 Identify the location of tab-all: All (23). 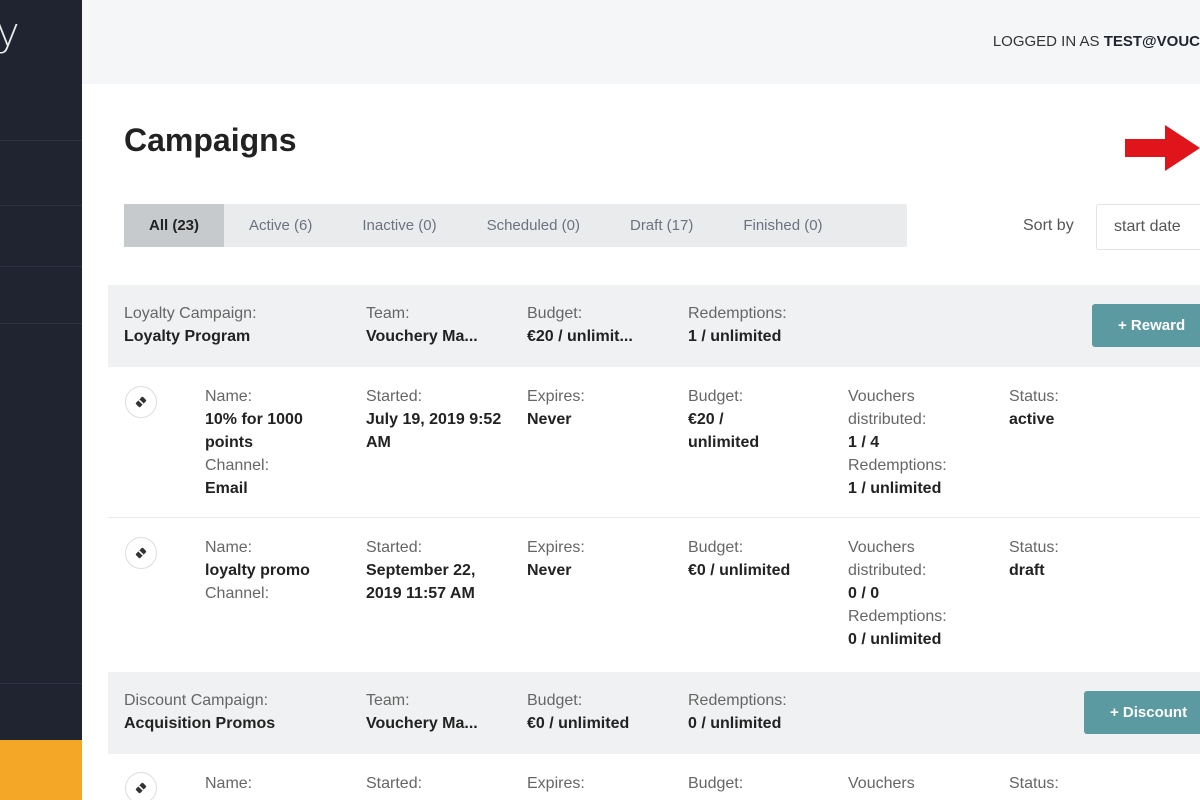
(174, 225).